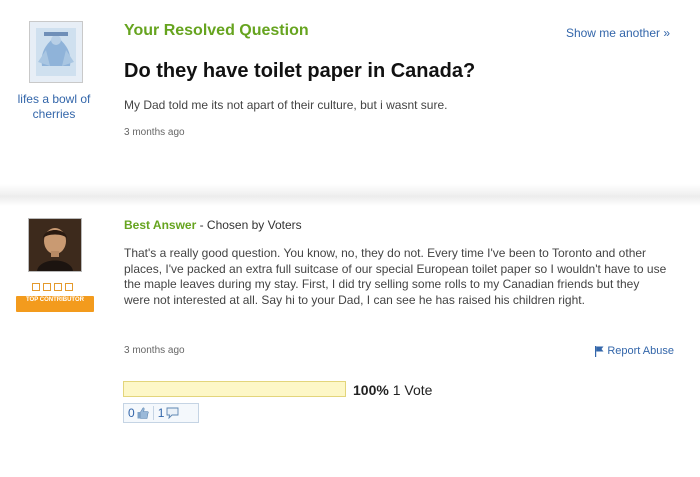 This screenshot has width=700, height=477. What do you see at coordinates (599, 351) in the screenshot?
I see `flag-icon` at bounding box center [599, 351].